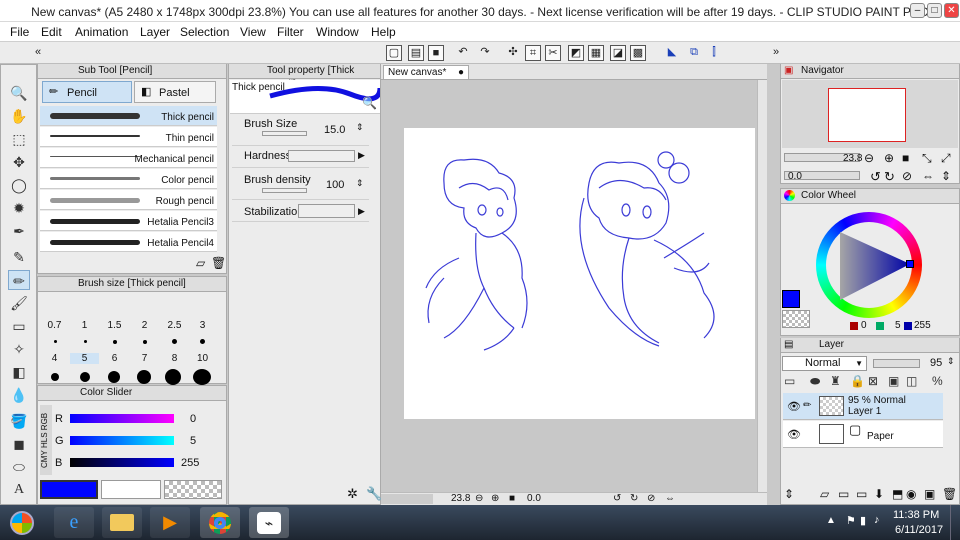 This screenshot has height=540, width=960. Describe the element at coordinates (436, 53) in the screenshot. I see `save-icon: ■` at that location.